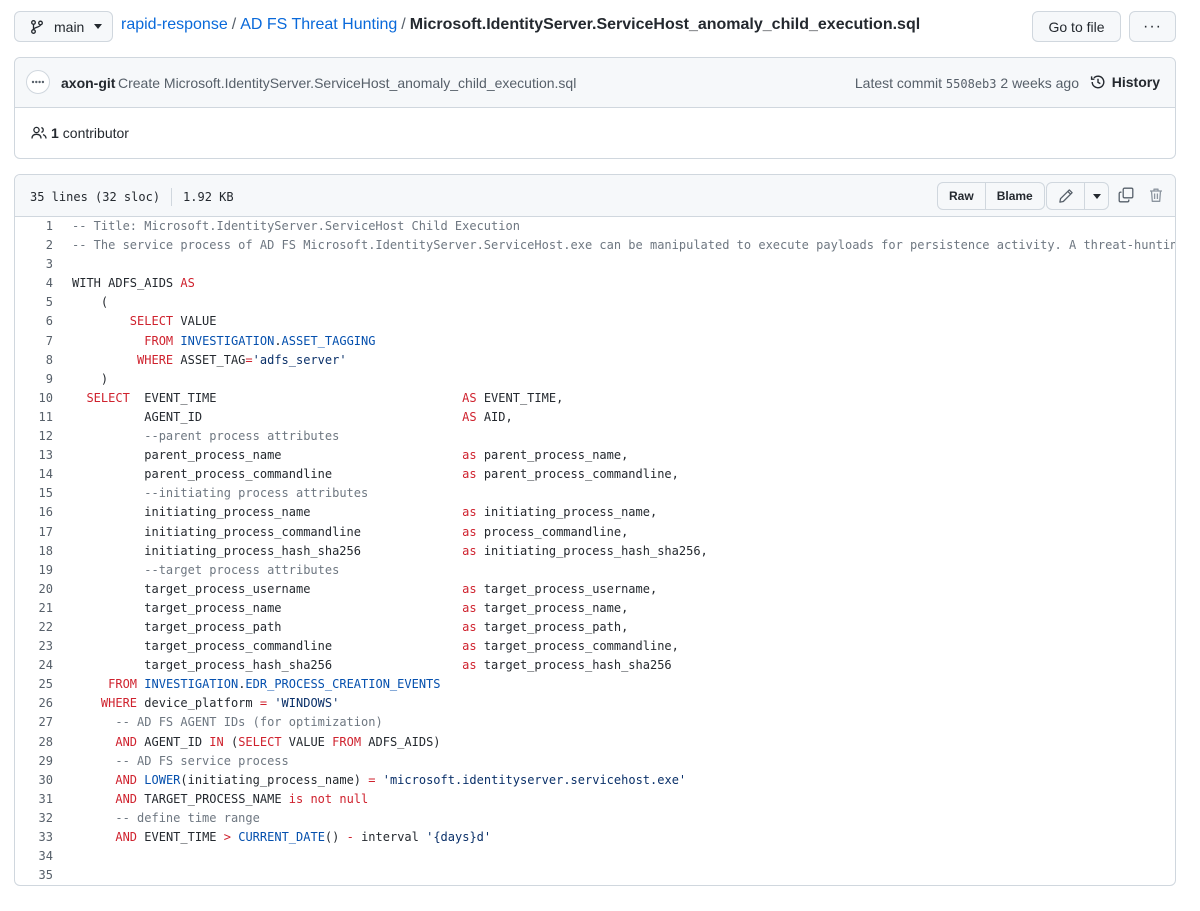 This screenshot has height=911, width=1200. I want to click on code-token: parent_process_commandline, so click(267, 474).